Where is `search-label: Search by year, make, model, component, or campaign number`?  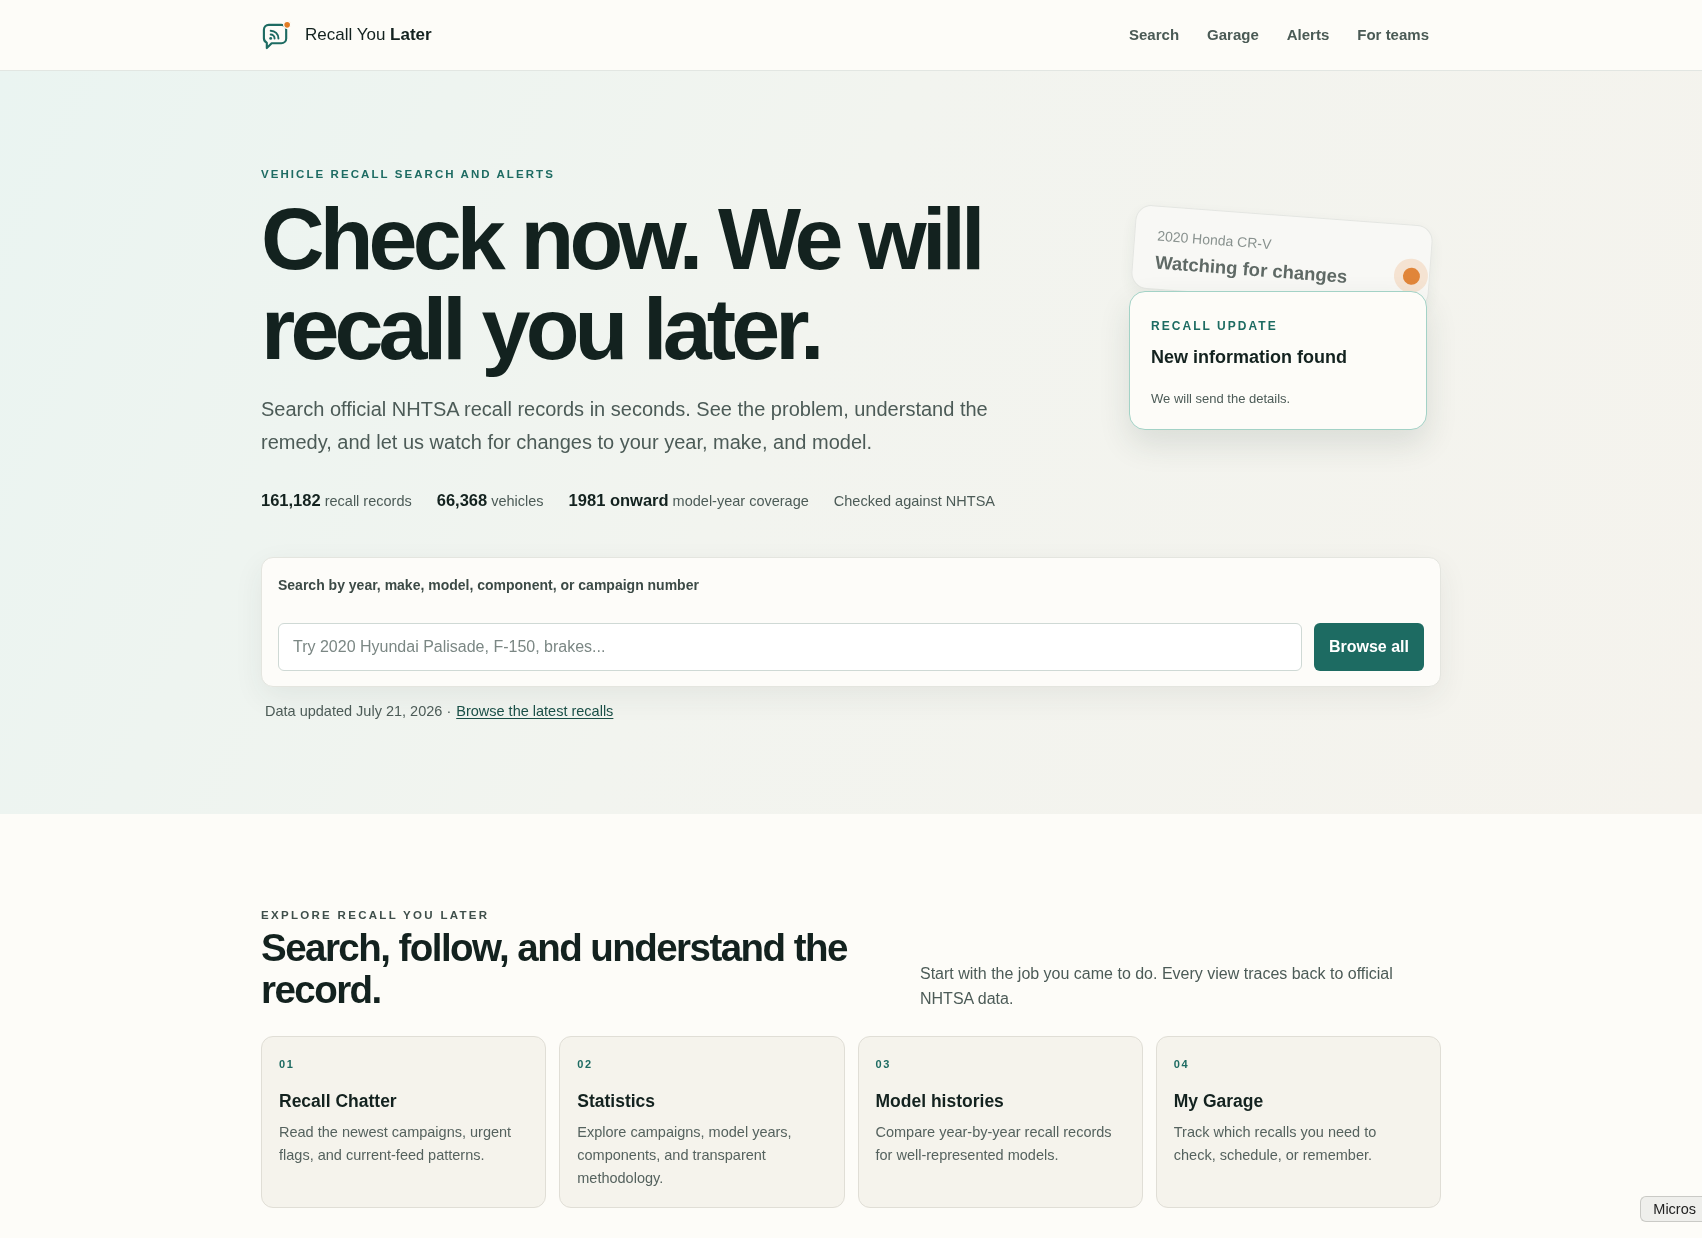 search-label: Search by year, make, model, component, or campaign number is located at coordinates (488, 585).